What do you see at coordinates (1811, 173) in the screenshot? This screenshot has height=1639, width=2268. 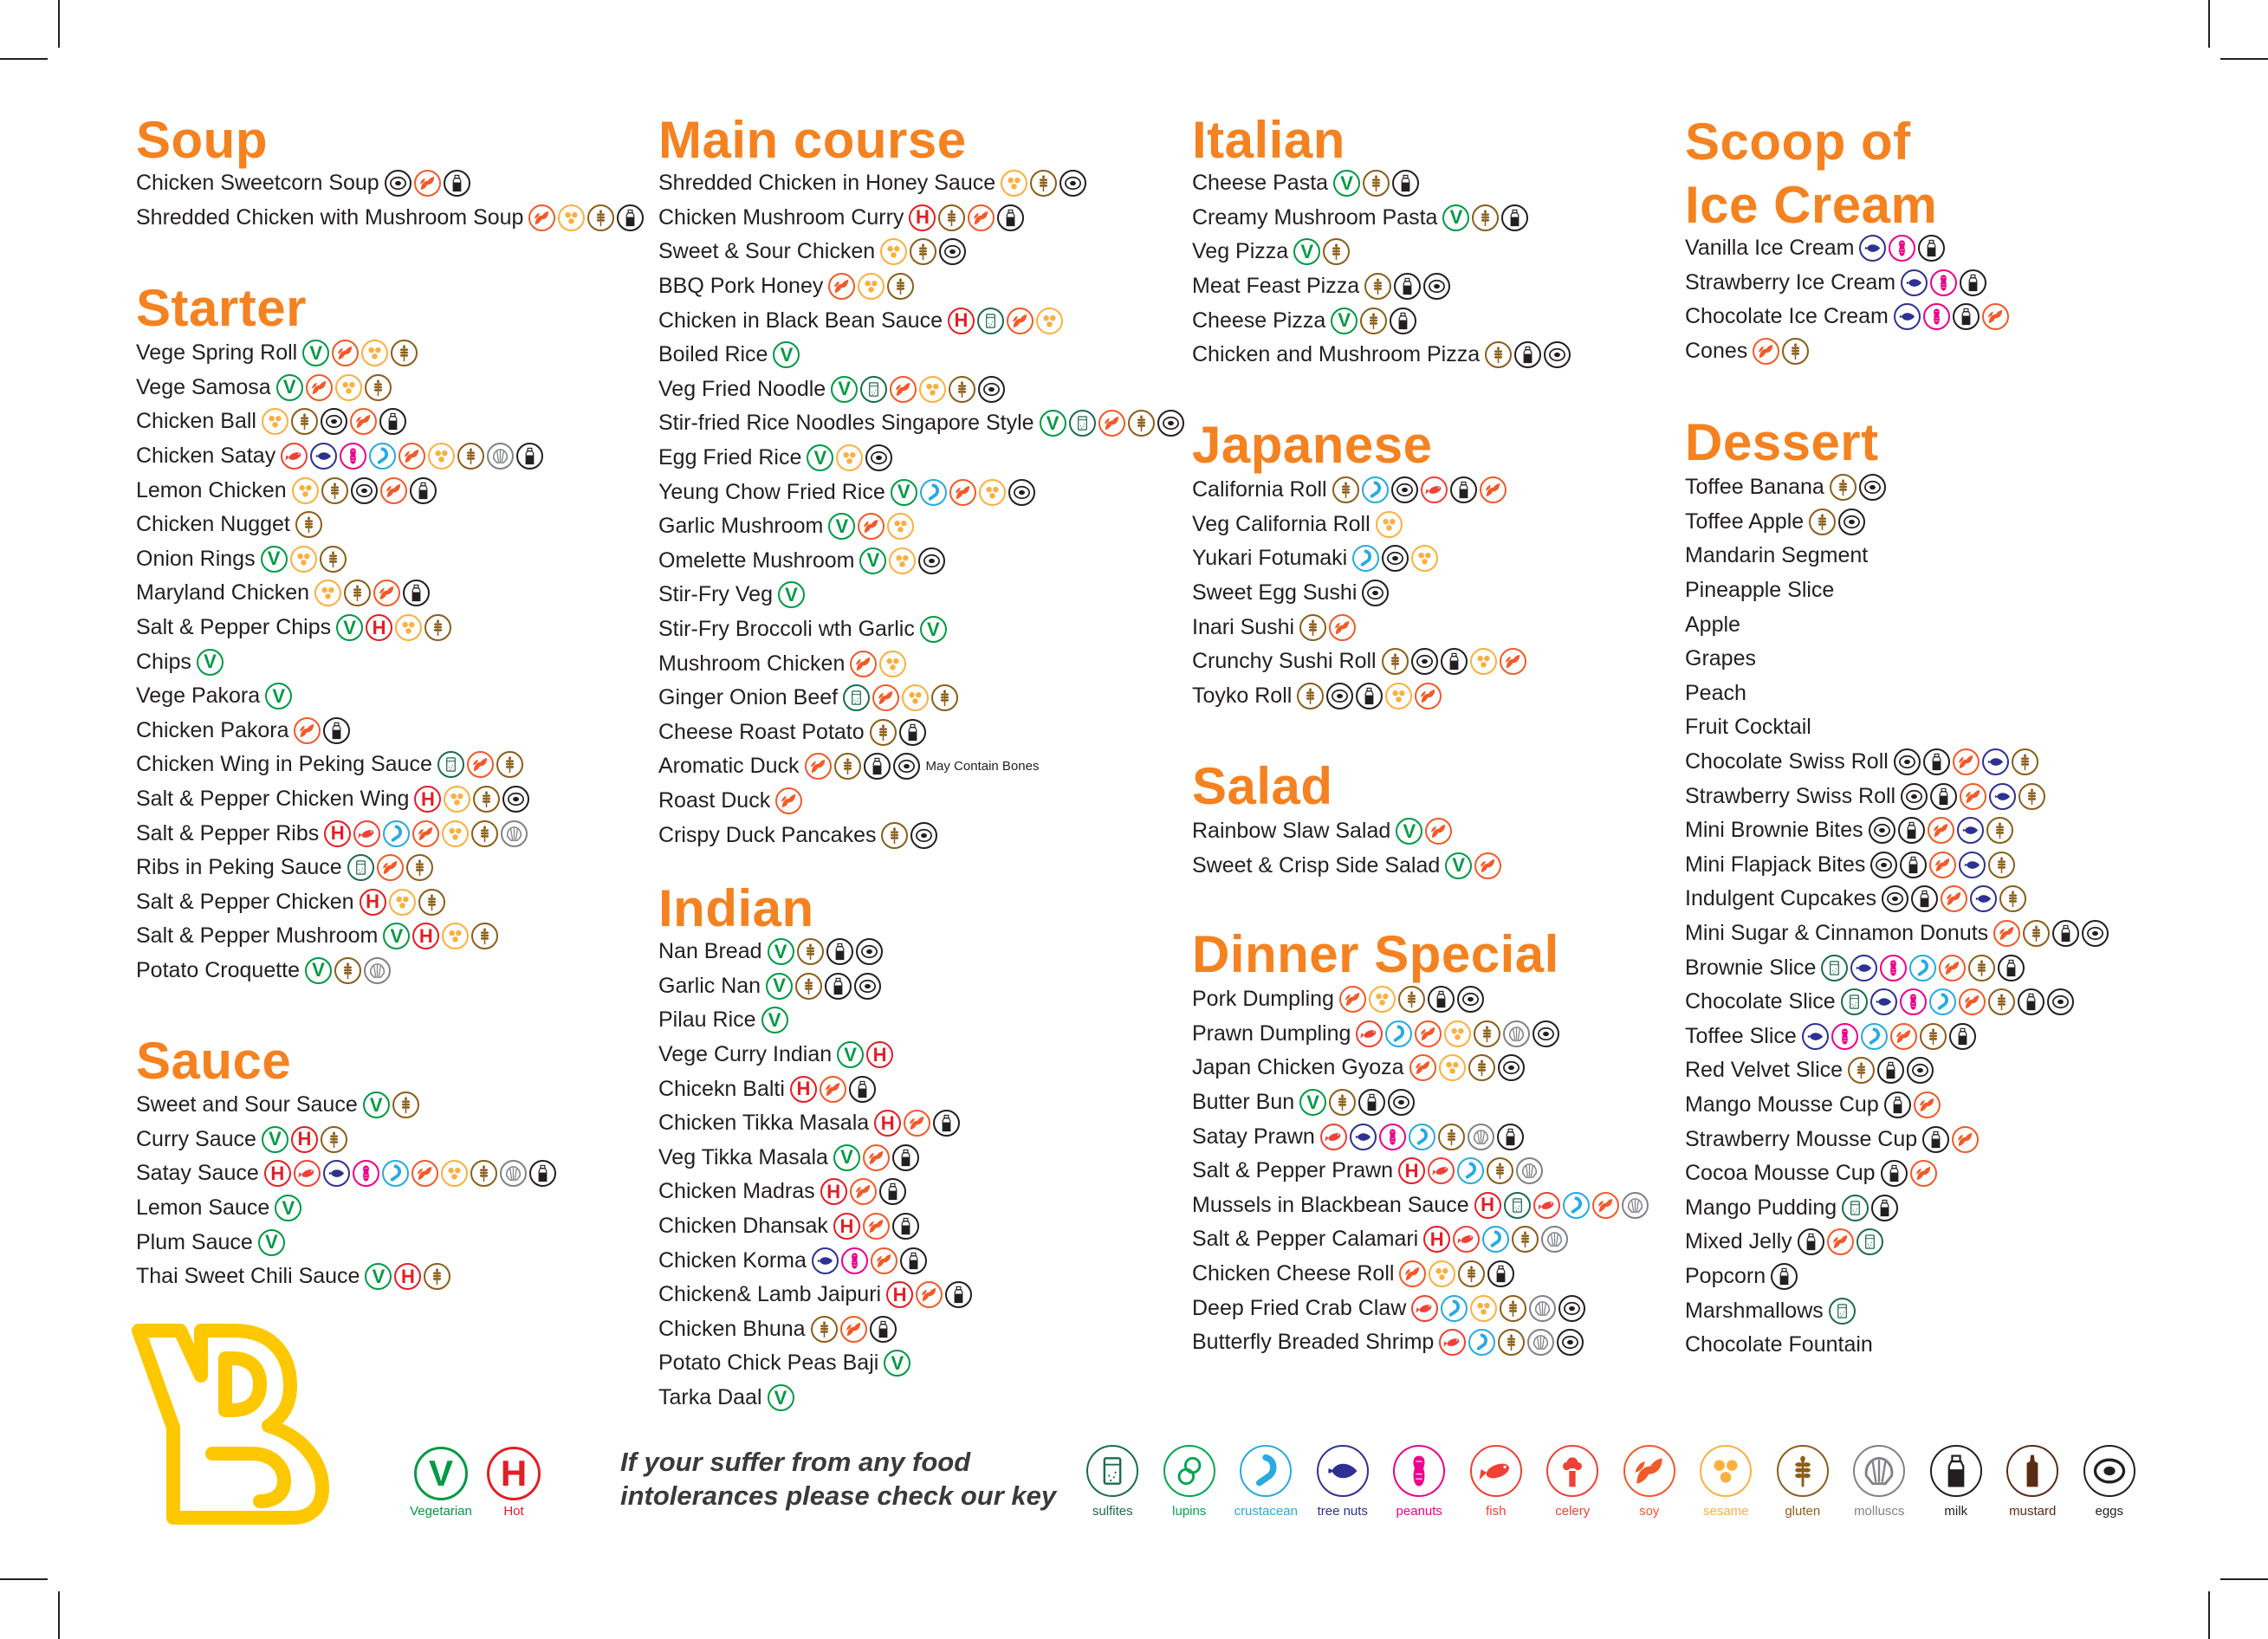 I see `section-title: Scoop of Ice Cream` at bounding box center [1811, 173].